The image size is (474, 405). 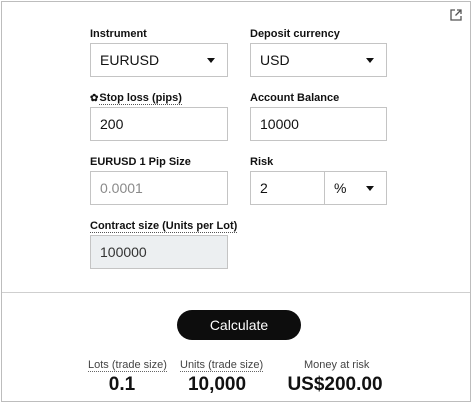 What do you see at coordinates (355, 188) in the screenshot?
I see `risk-unit-select: %` at bounding box center [355, 188].